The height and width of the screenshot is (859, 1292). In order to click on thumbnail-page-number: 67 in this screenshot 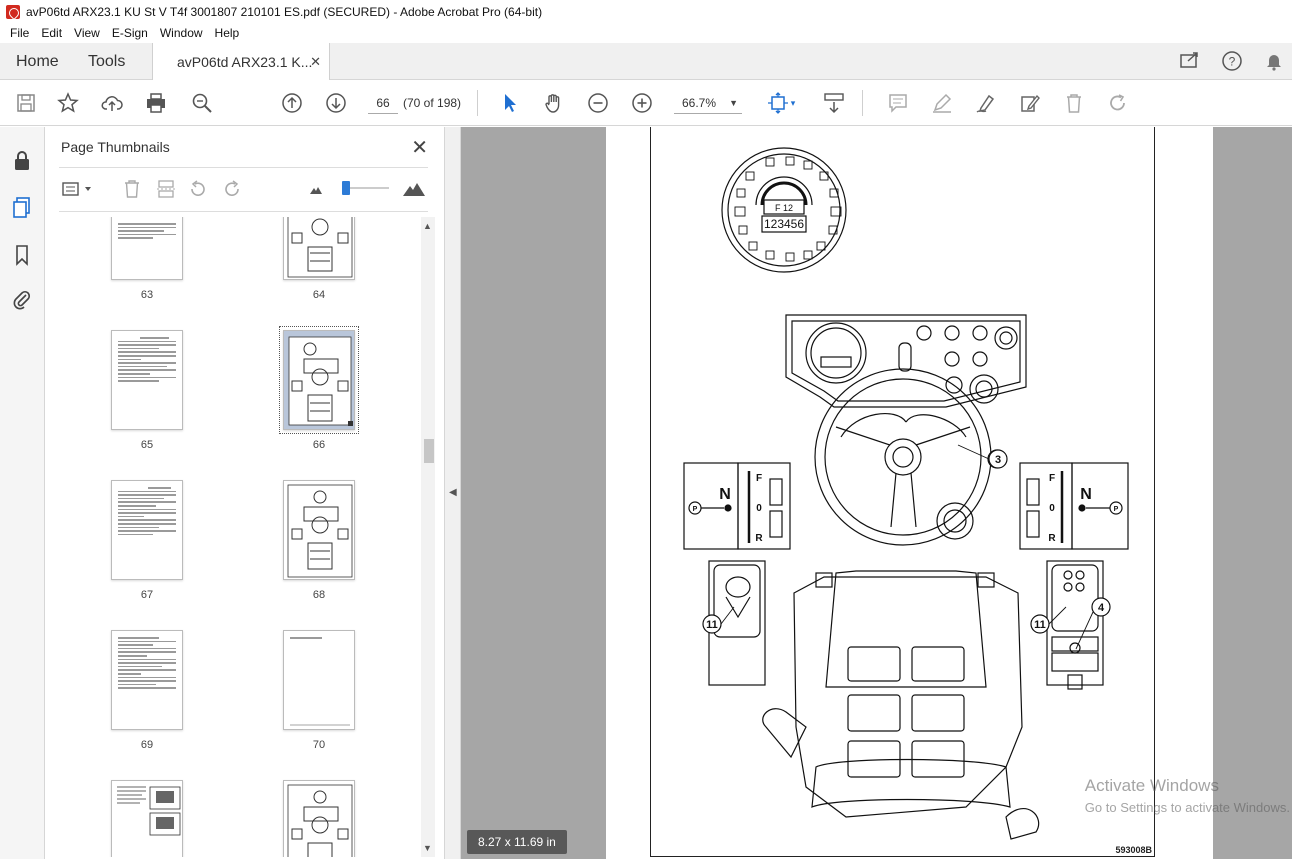, I will do `click(147, 595)`.